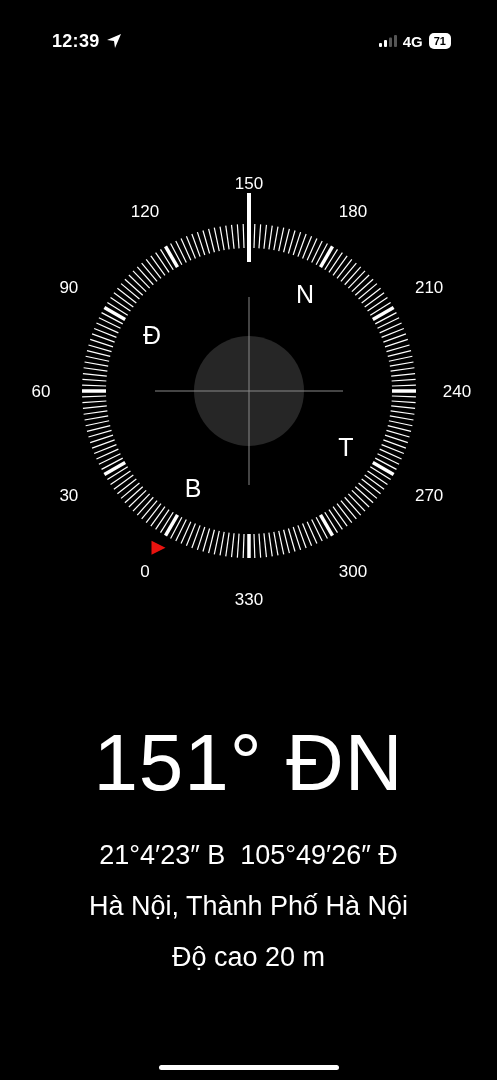 The width and height of the screenshot is (497, 1080). What do you see at coordinates (113, 41) in the screenshot?
I see `location-arrow-icon` at bounding box center [113, 41].